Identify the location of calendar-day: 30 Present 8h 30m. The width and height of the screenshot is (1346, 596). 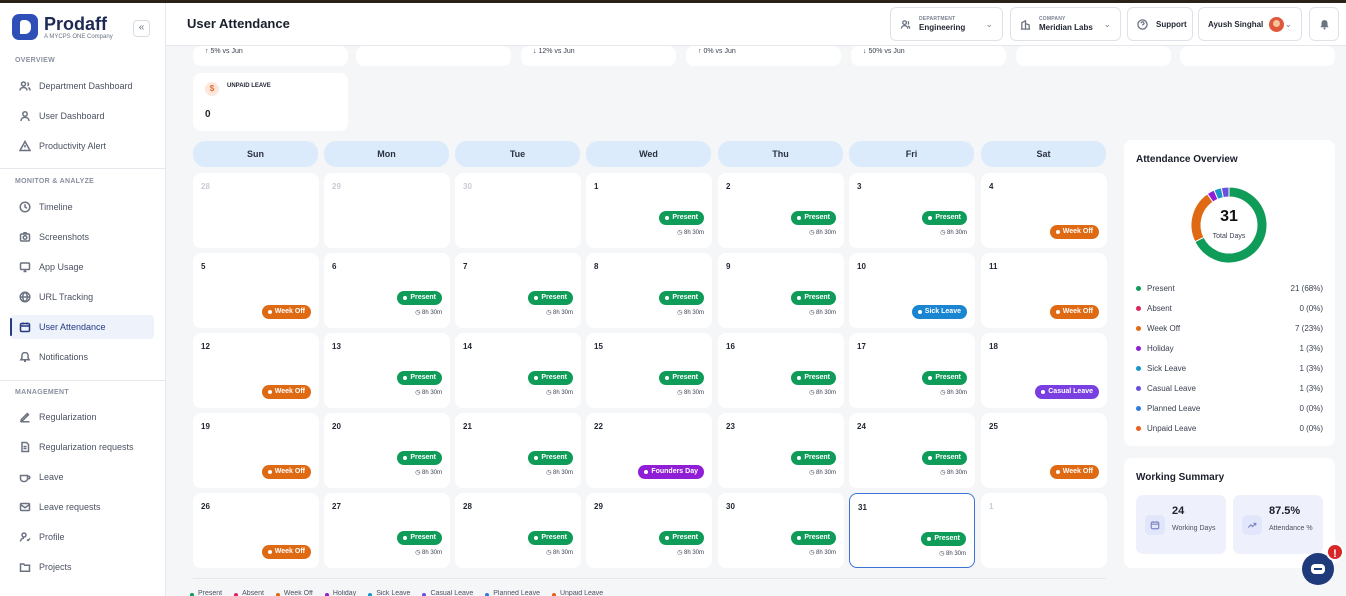
(781, 530).